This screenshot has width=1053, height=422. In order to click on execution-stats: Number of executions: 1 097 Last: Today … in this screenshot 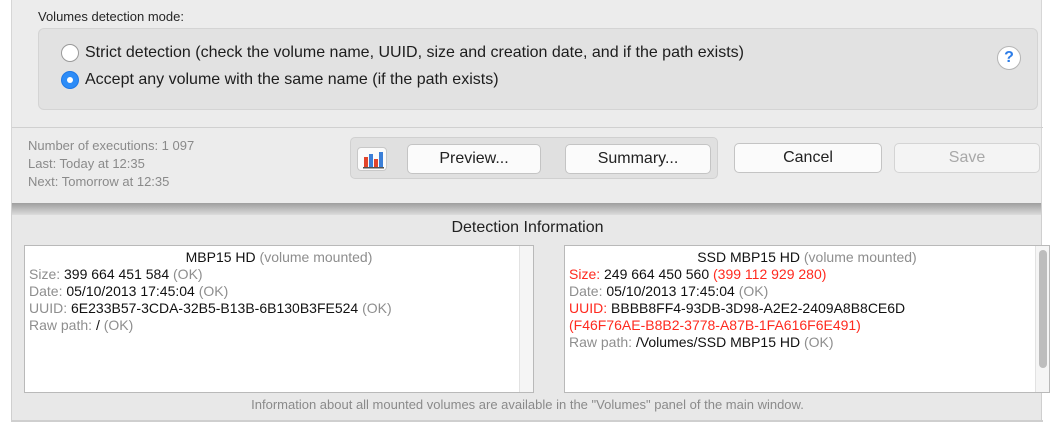, I will do `click(111, 164)`.